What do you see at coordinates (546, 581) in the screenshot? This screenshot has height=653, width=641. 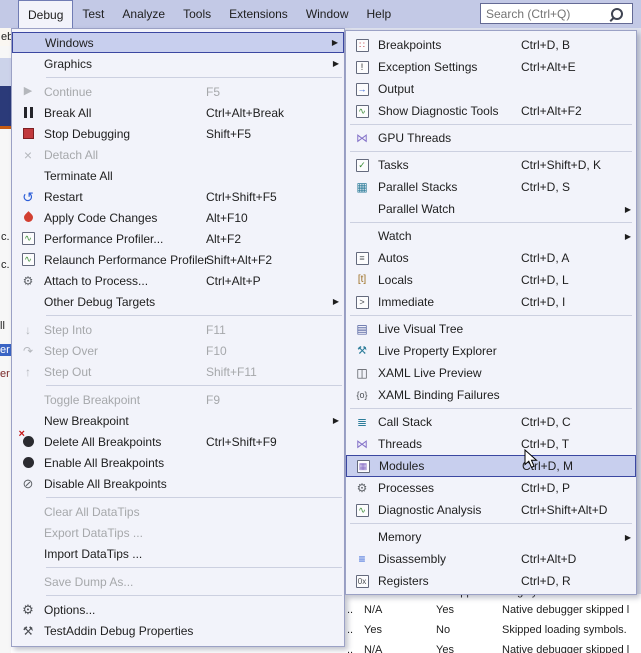 I see `menu-item-shortcut: Ctrl+D, R` at bounding box center [546, 581].